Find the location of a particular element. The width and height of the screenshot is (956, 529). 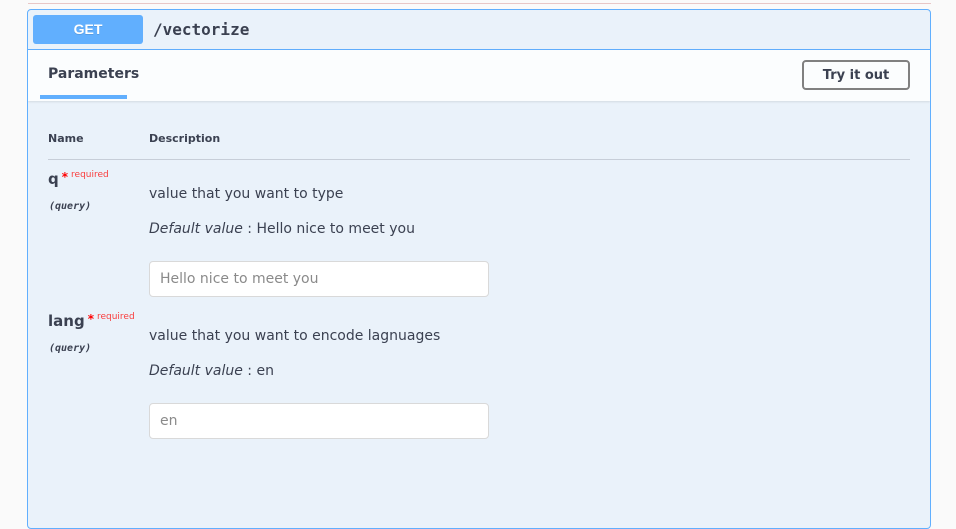

column-header-description: Description is located at coordinates (185, 138).